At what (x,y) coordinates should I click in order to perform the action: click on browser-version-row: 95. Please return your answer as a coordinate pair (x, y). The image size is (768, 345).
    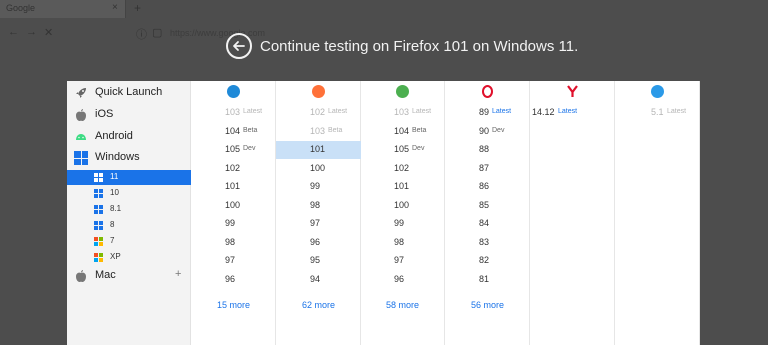
    Looking at the image, I should click on (318, 261).